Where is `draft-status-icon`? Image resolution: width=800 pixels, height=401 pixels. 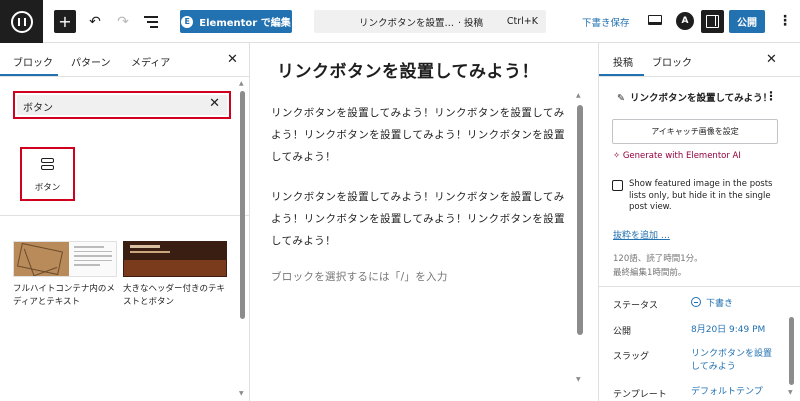
draft-status-icon is located at coordinates (696, 302).